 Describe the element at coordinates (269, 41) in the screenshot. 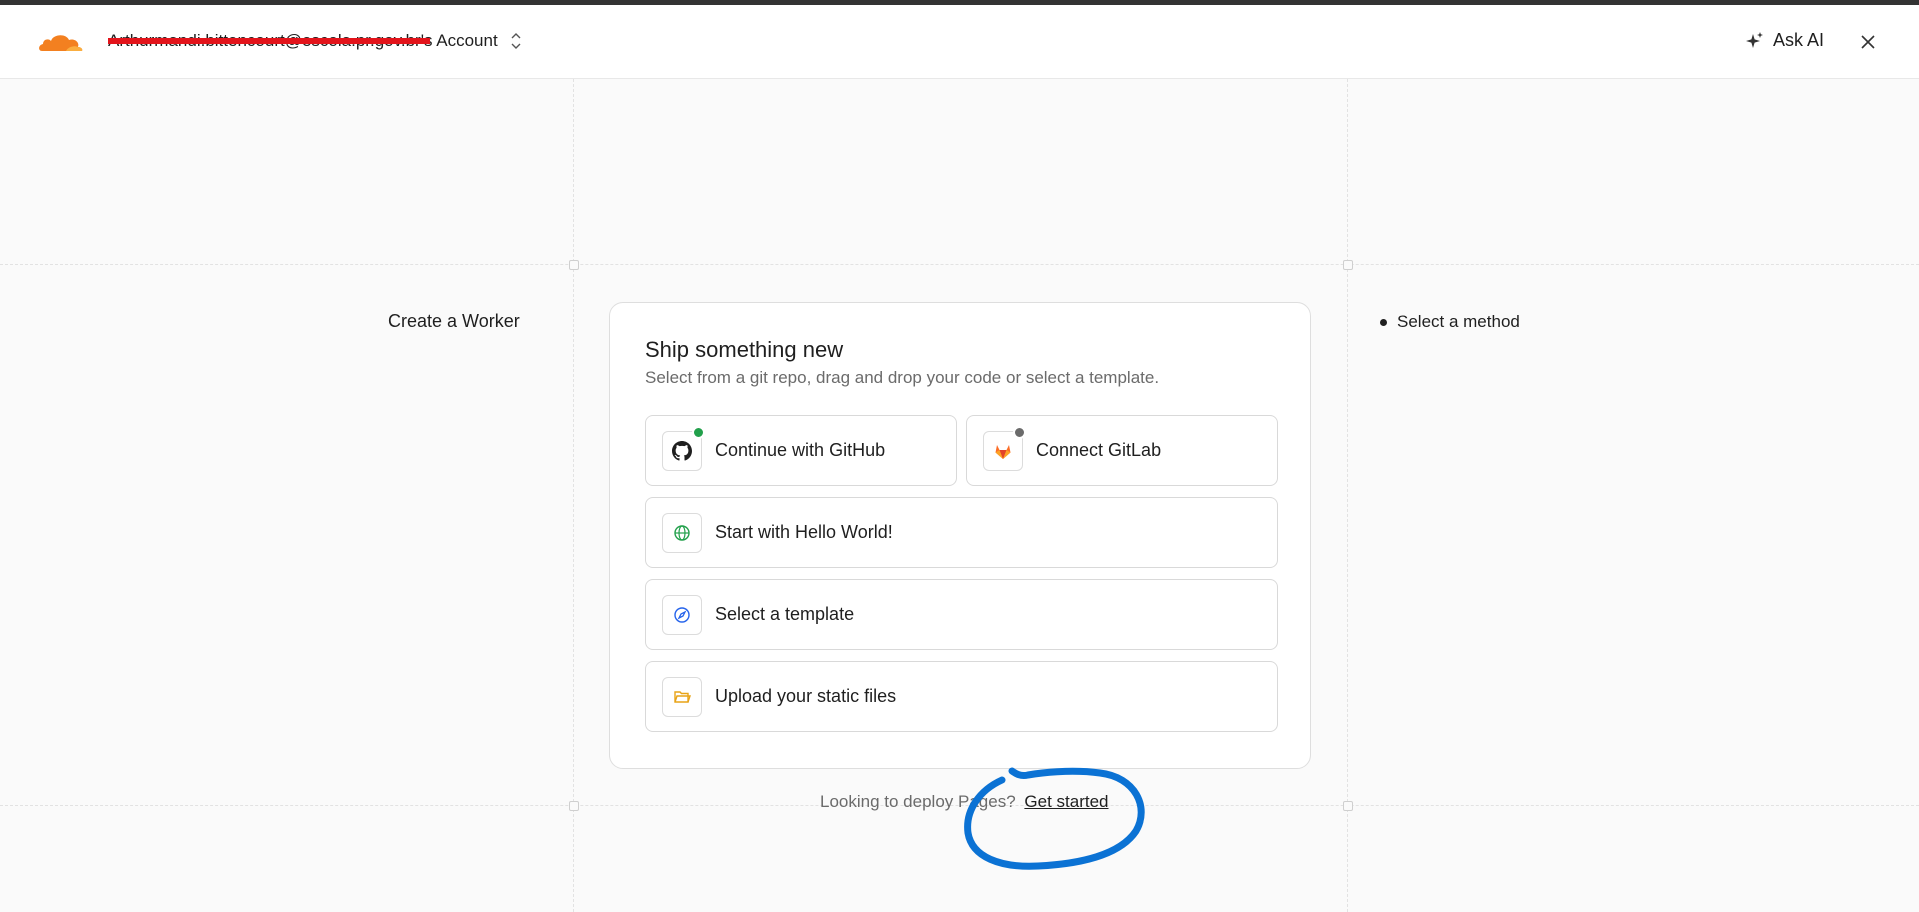

I see `redaction-mark` at that location.